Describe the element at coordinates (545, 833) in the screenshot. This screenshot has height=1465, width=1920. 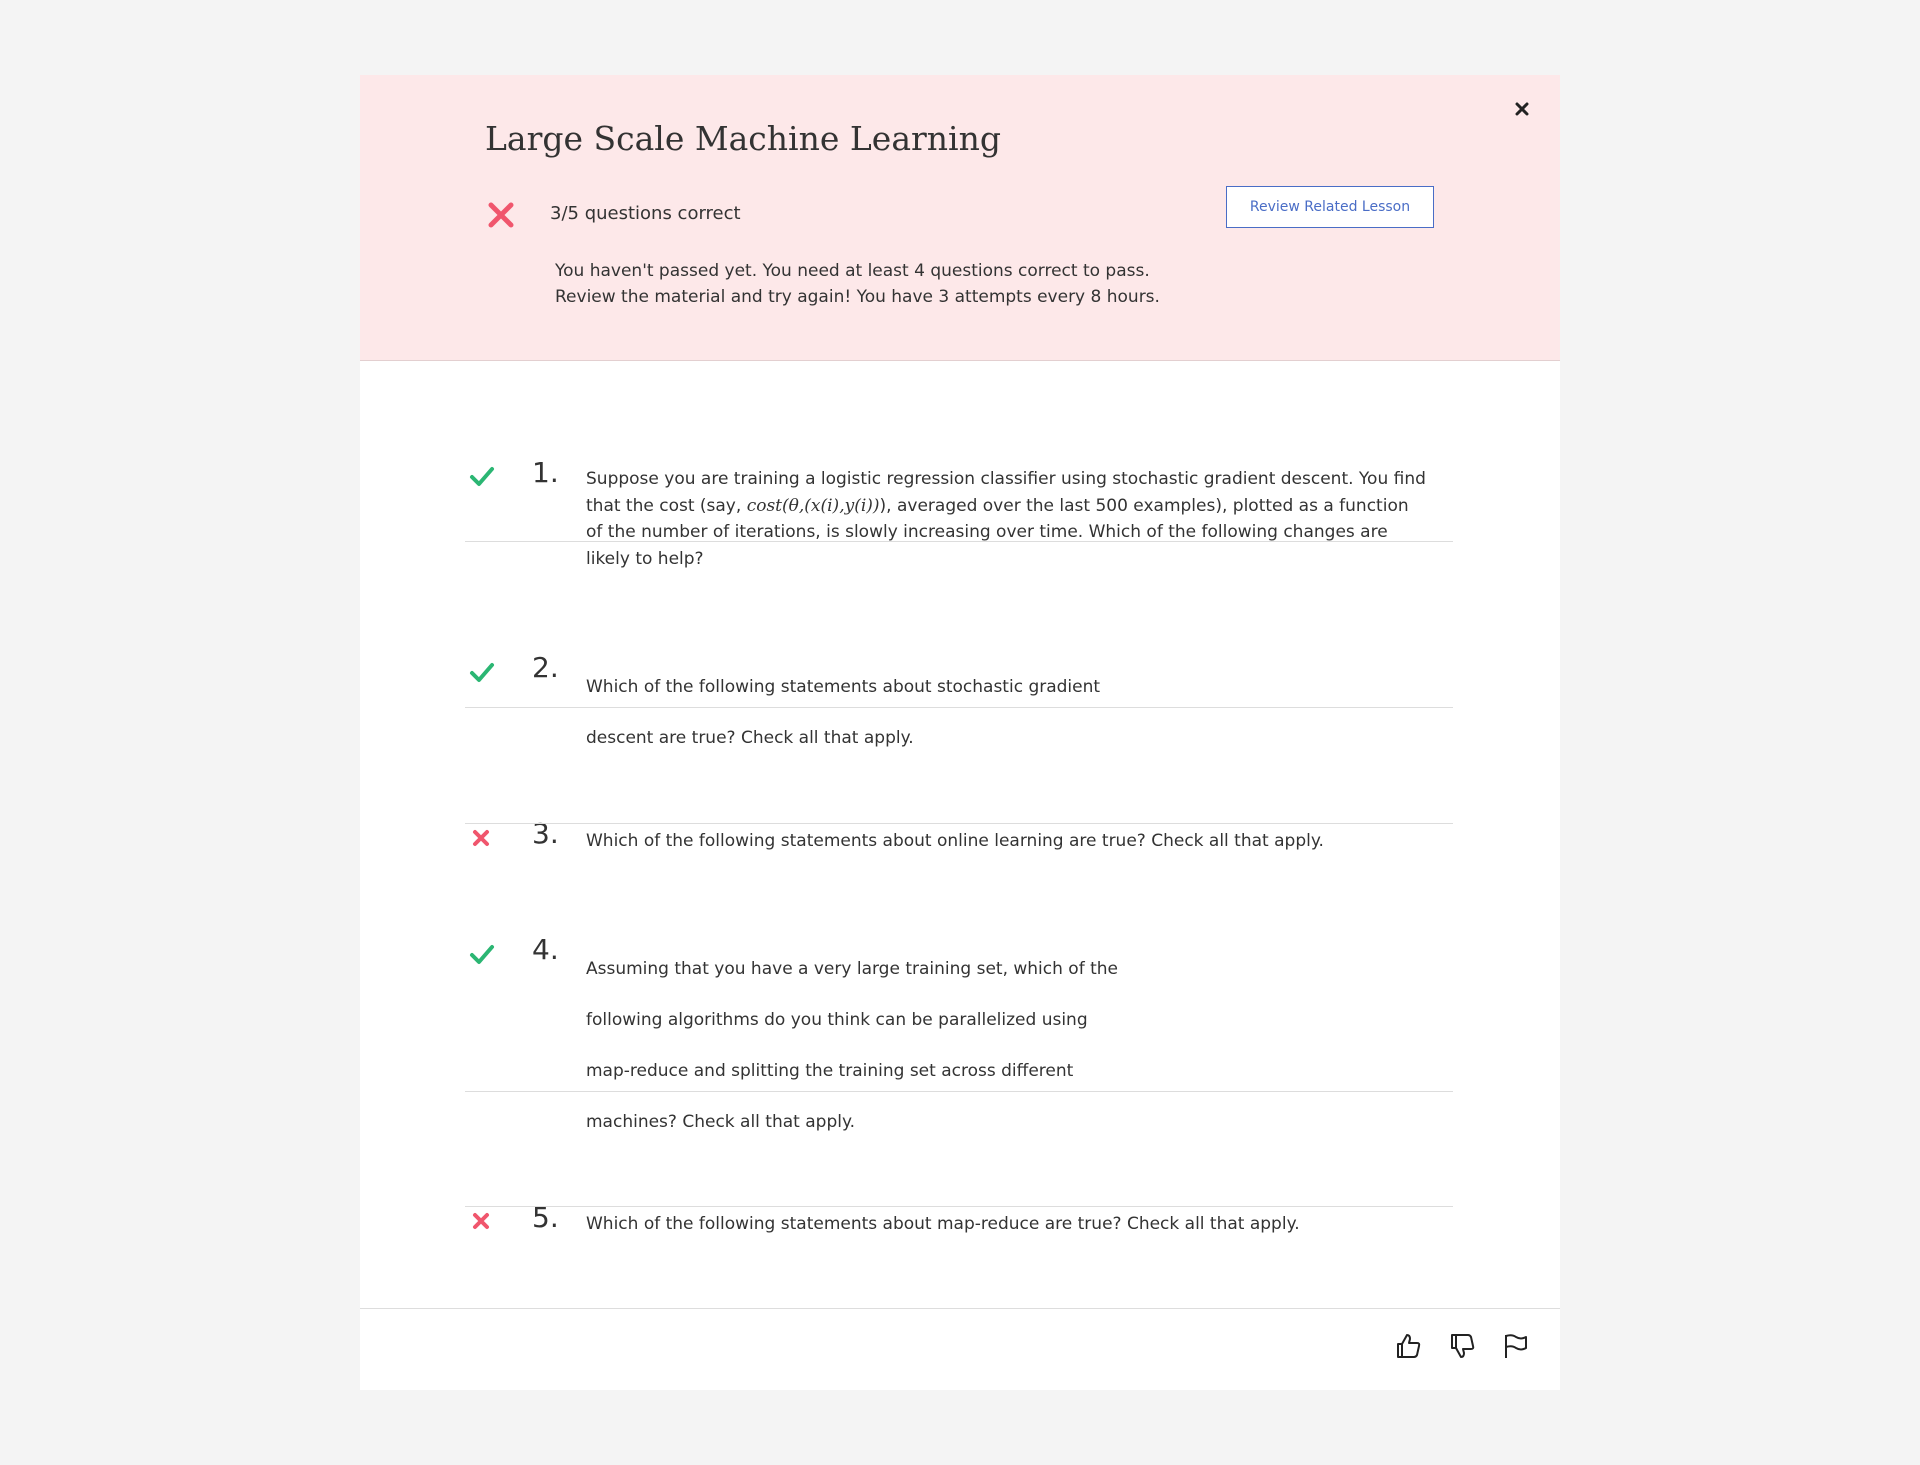
I see `question-number: 3.` at that location.